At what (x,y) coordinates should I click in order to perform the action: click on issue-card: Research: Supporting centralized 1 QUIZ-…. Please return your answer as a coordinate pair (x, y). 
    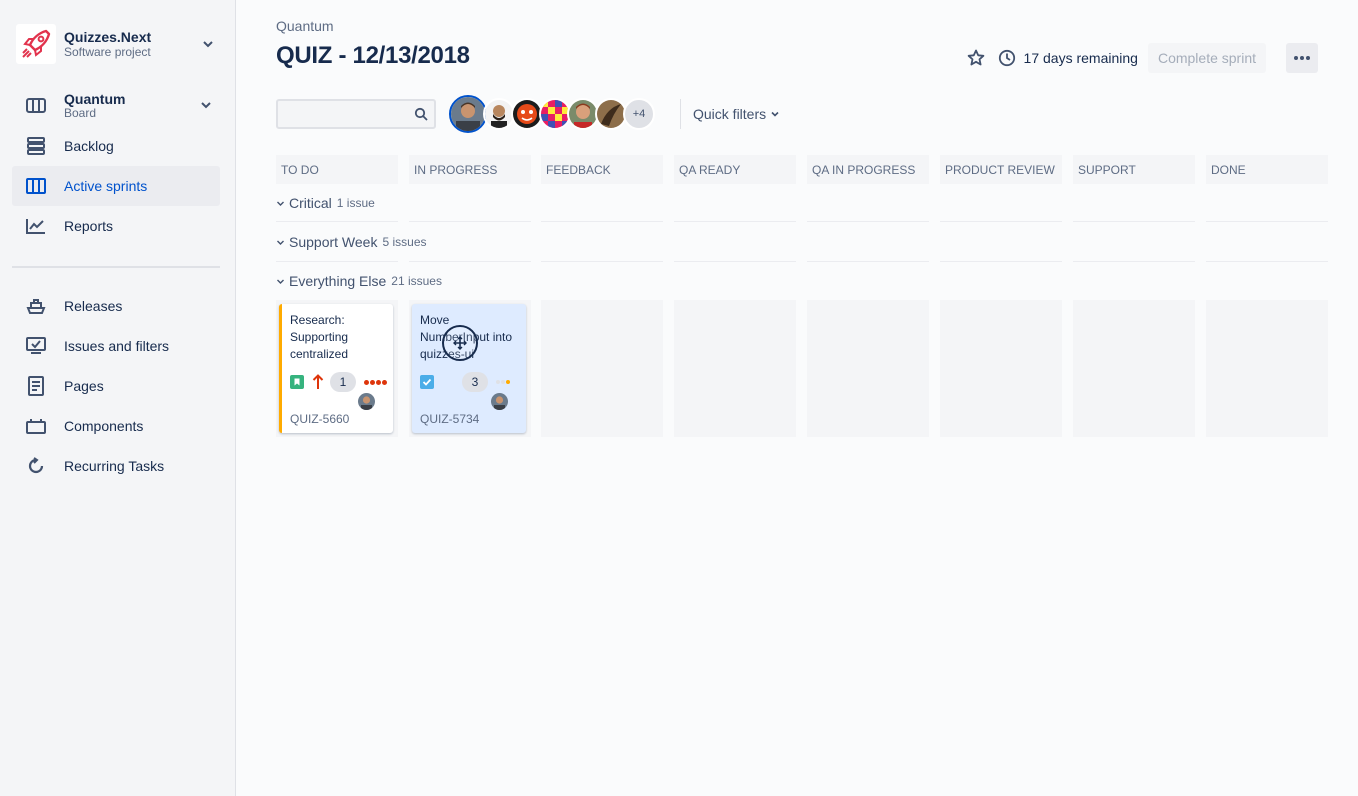
    Looking at the image, I should click on (336, 368).